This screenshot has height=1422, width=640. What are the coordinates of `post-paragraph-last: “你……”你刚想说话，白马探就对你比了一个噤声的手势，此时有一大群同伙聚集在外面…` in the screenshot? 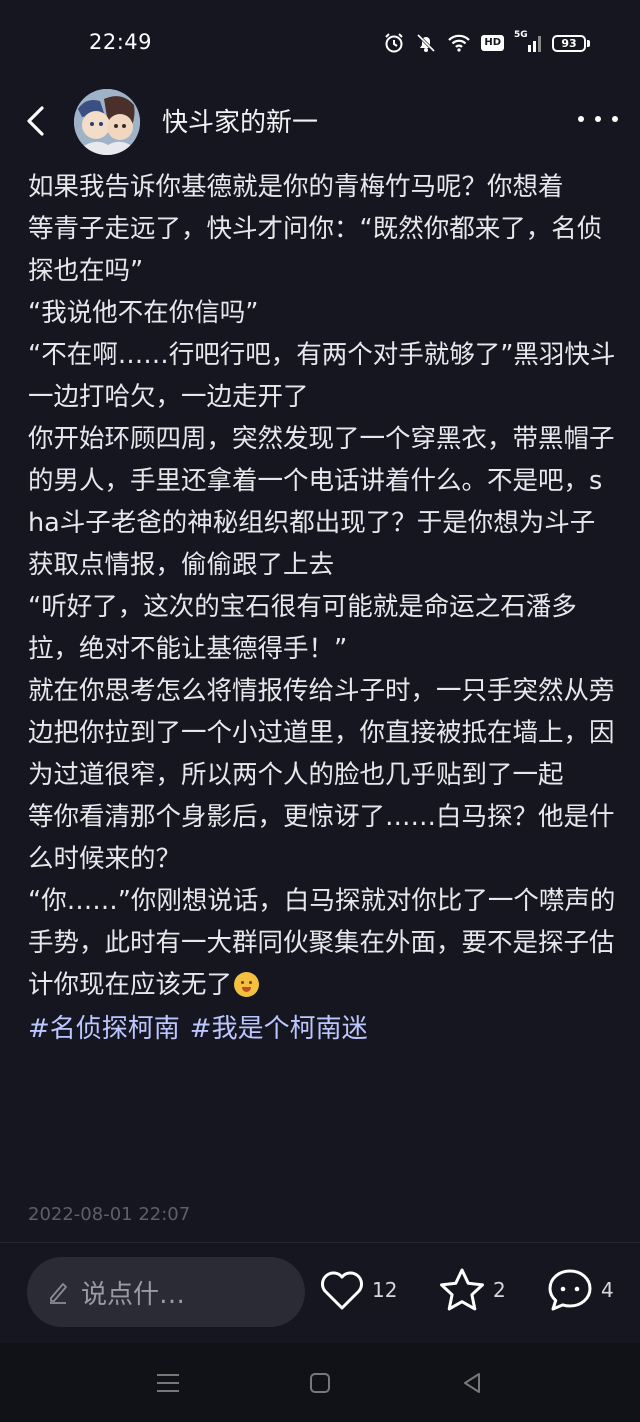 It's located at (323, 943).